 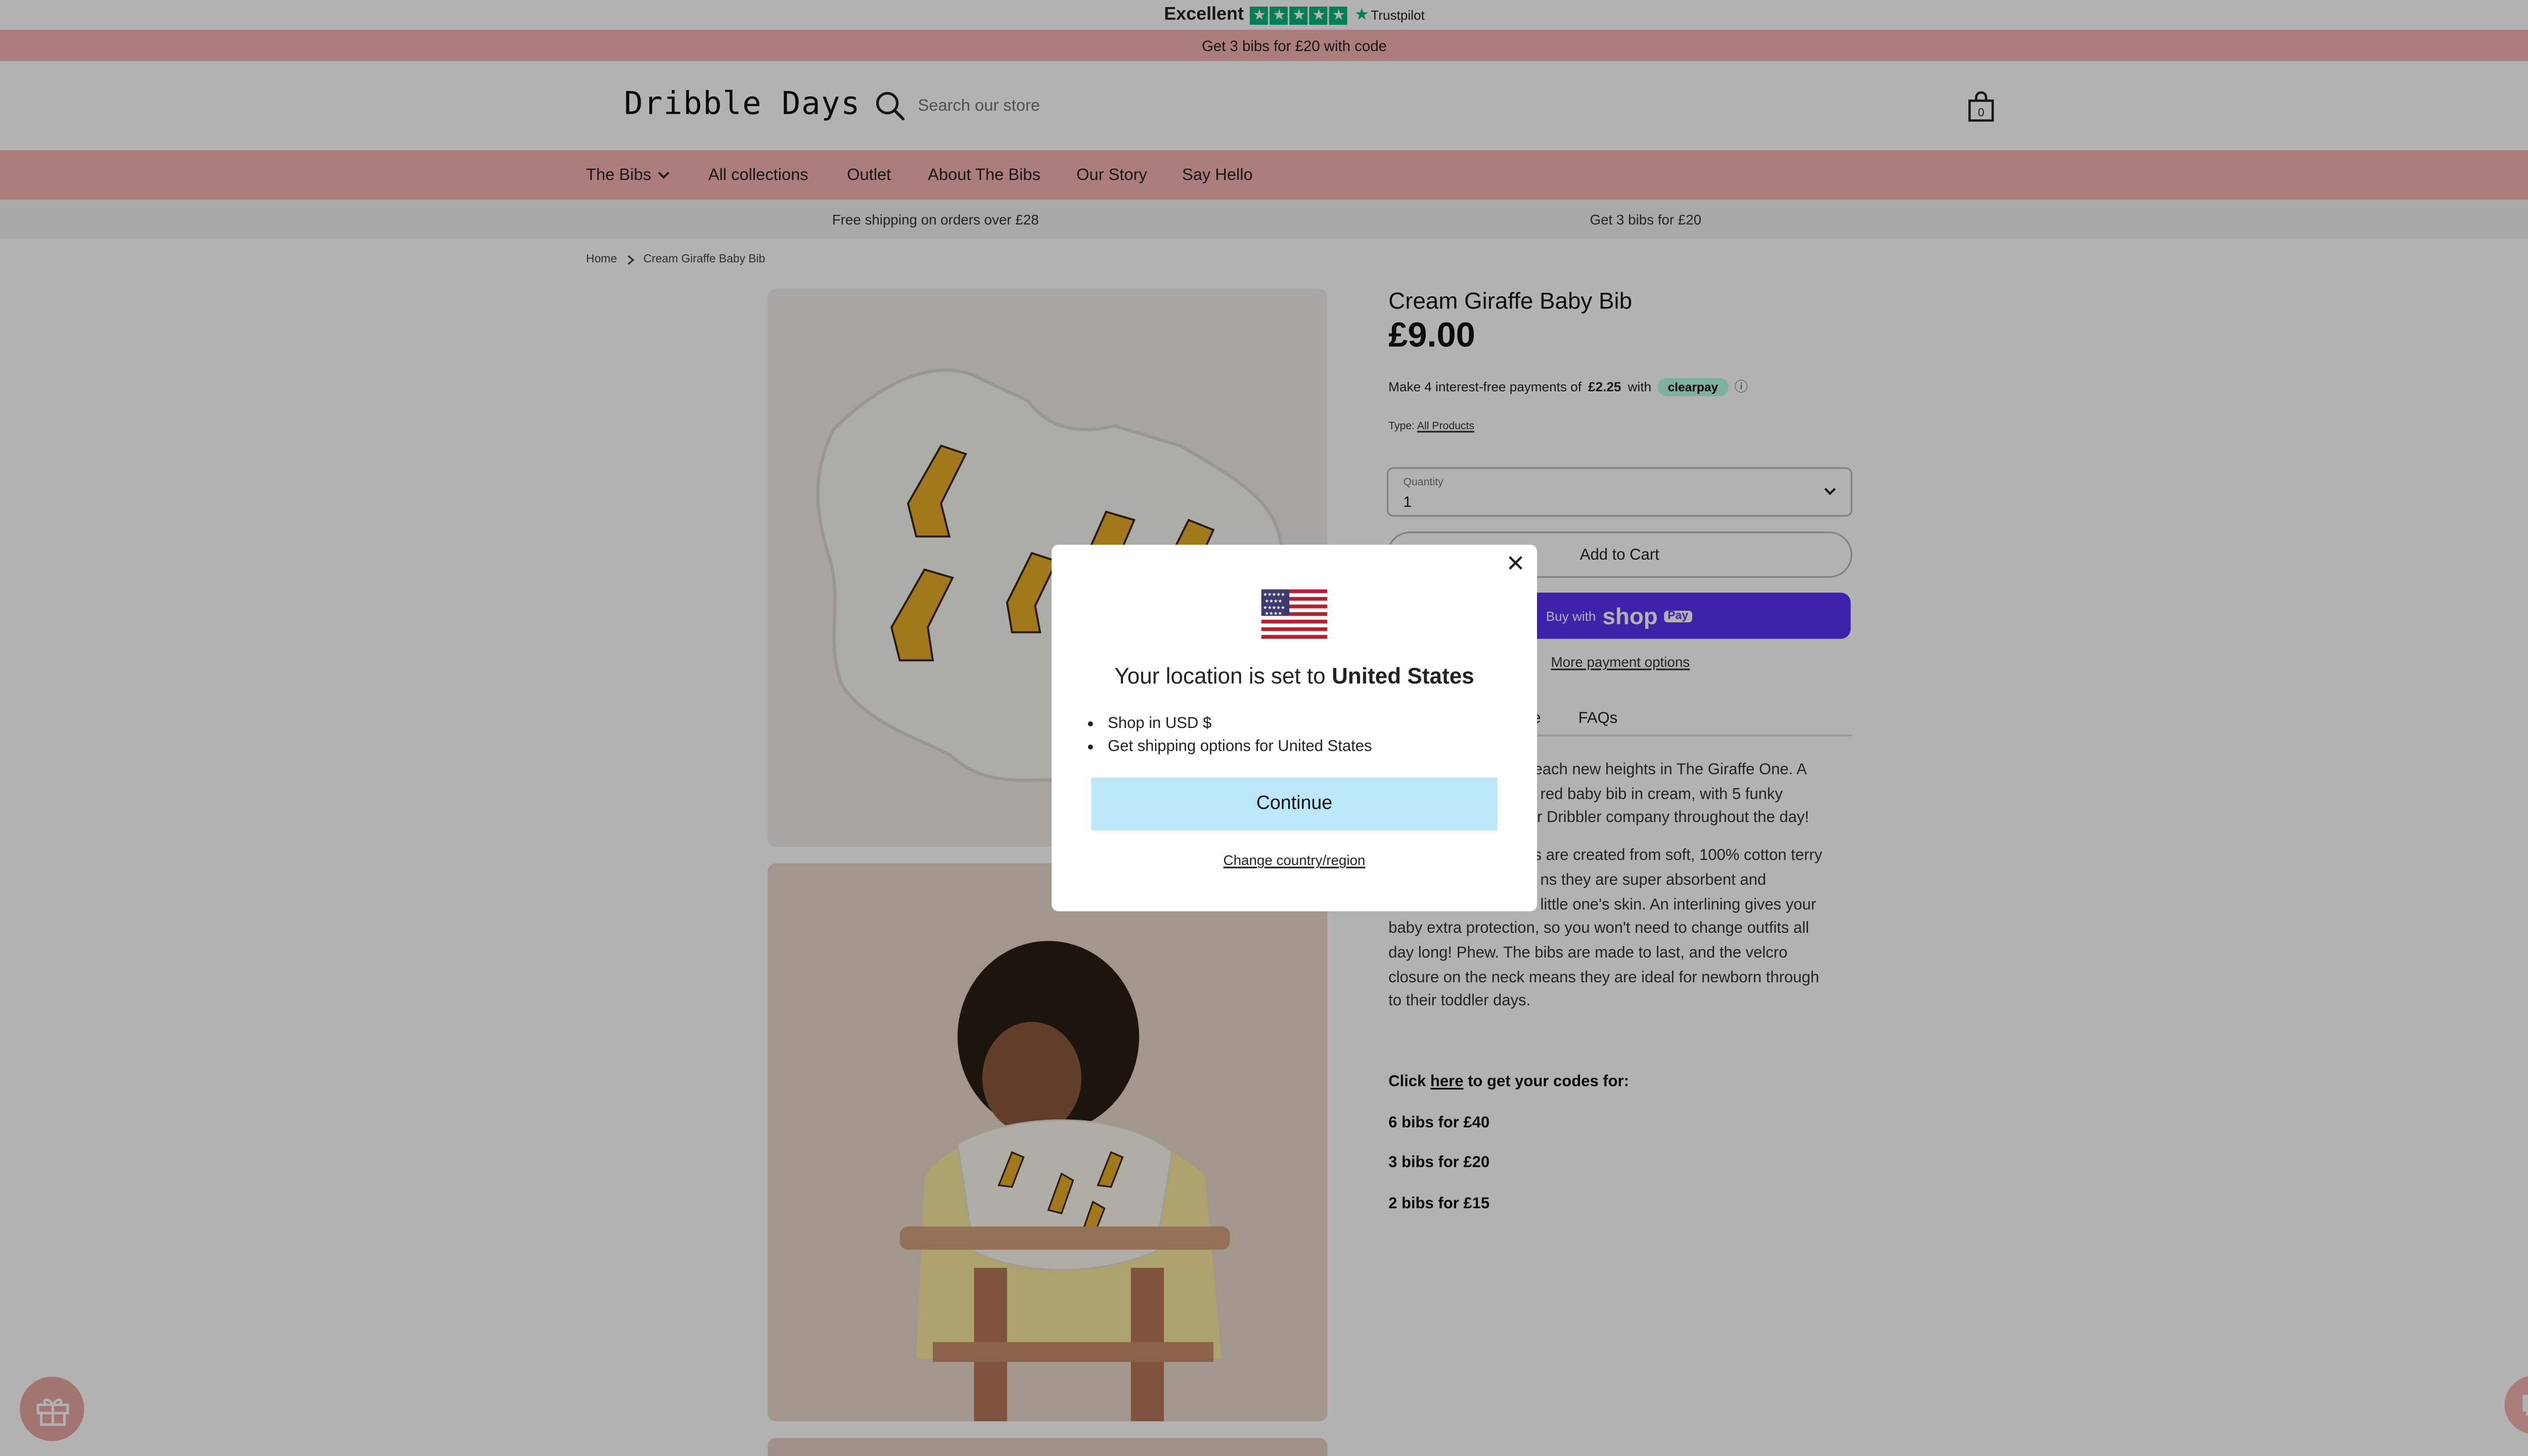 What do you see at coordinates (1294, 676) in the screenshot?
I see `modal-heading: Your location is set to United States` at bounding box center [1294, 676].